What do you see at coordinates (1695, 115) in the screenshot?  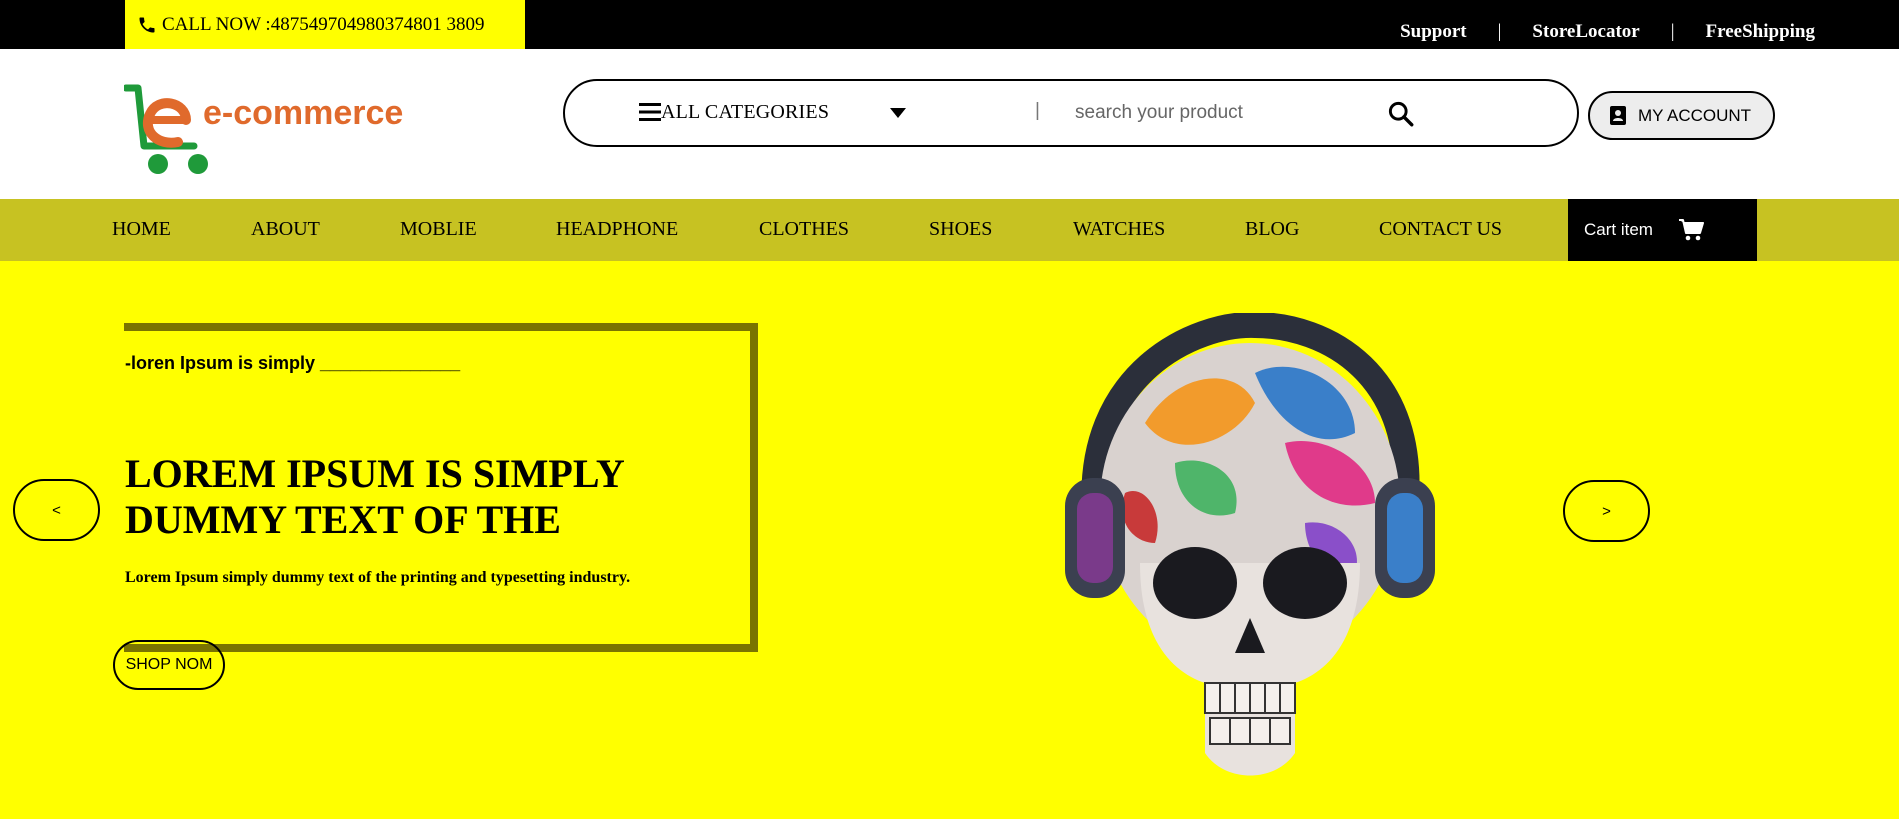 I see `my-account-label: MY ACCOUNT` at bounding box center [1695, 115].